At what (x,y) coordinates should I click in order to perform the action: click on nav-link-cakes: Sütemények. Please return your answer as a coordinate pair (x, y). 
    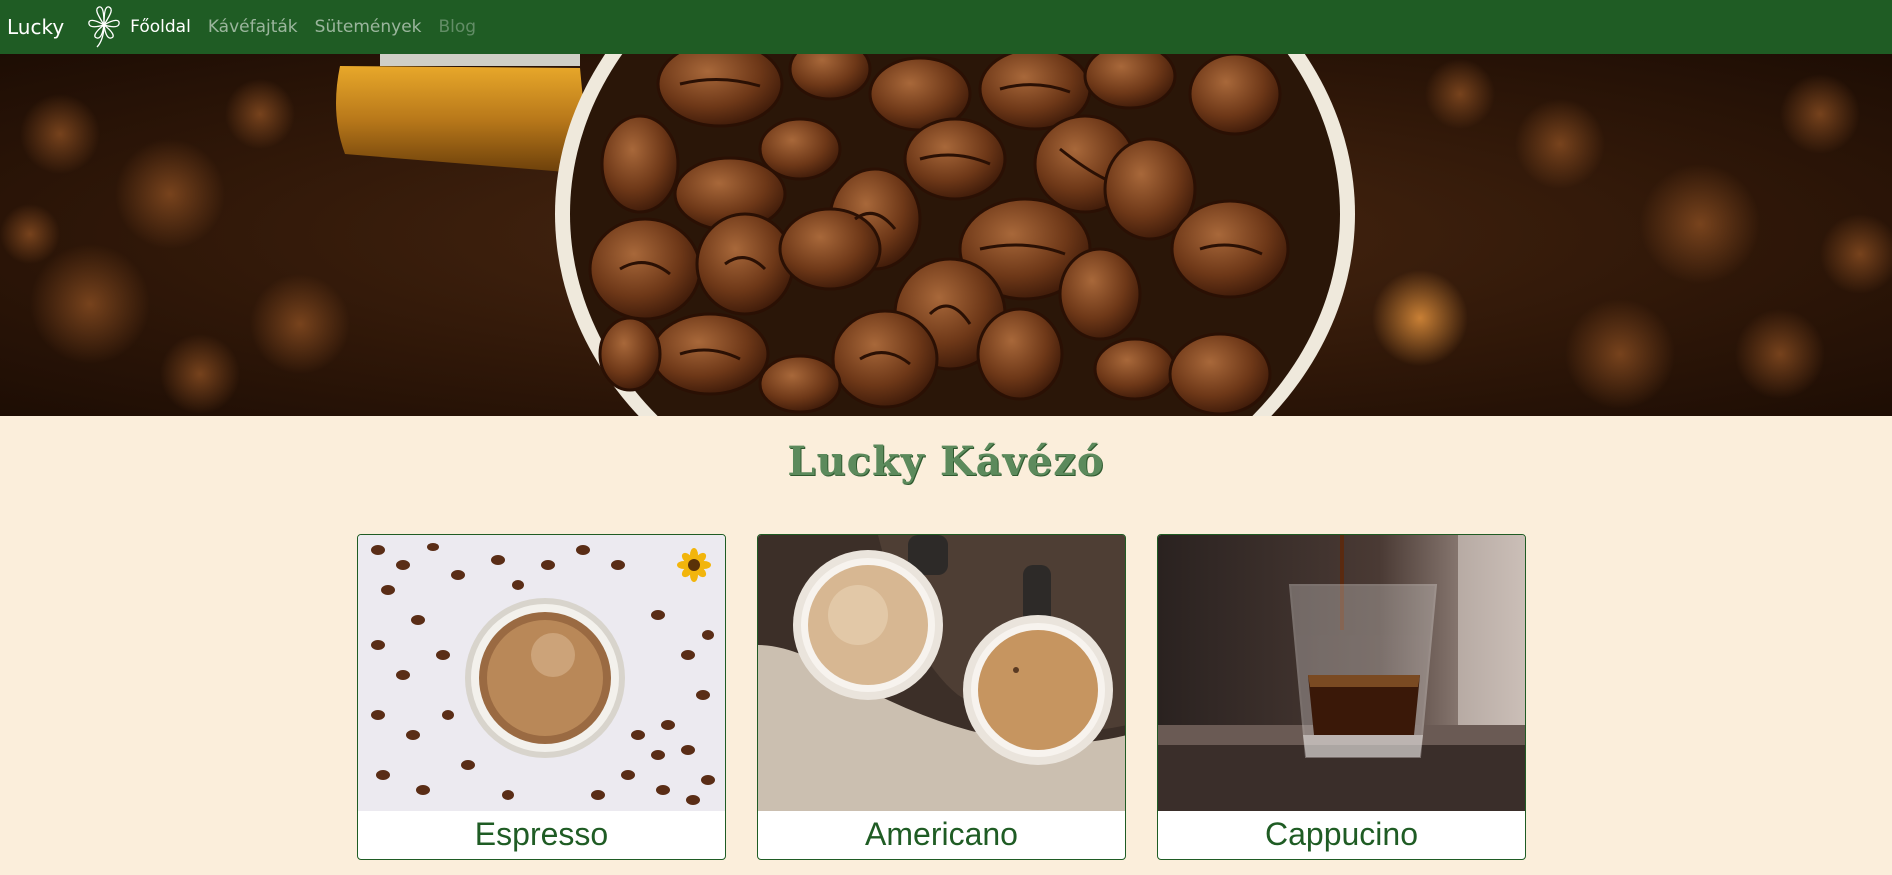
    Looking at the image, I should click on (368, 27).